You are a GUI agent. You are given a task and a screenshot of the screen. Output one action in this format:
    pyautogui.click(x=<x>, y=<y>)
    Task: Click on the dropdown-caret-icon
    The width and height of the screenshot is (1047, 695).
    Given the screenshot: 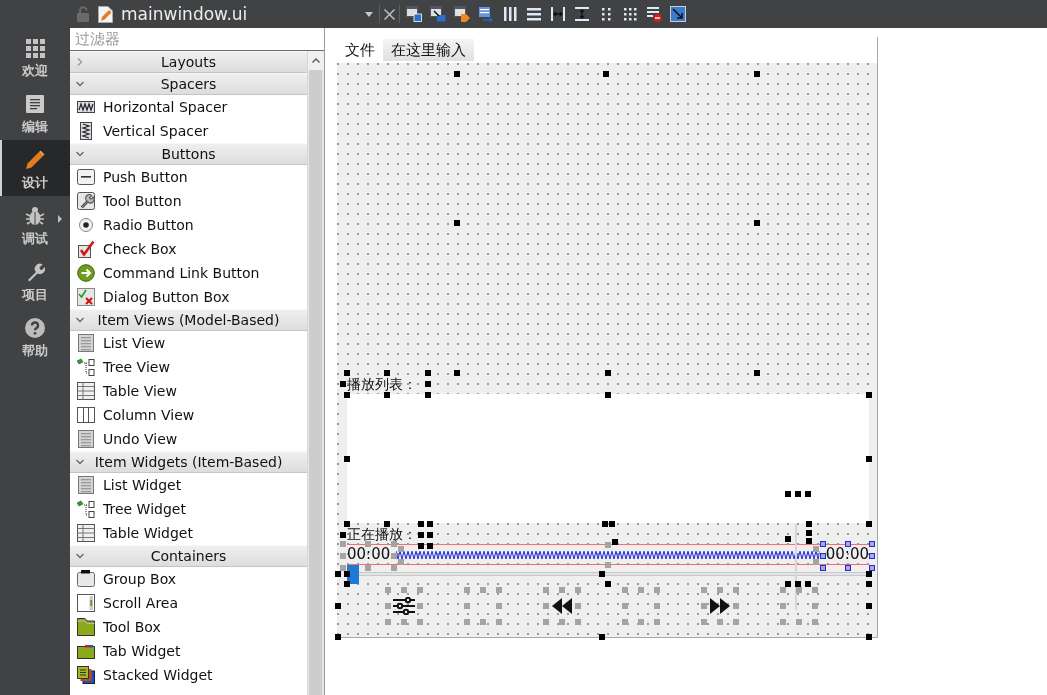 What is the action you would take?
    pyautogui.click(x=369, y=14)
    